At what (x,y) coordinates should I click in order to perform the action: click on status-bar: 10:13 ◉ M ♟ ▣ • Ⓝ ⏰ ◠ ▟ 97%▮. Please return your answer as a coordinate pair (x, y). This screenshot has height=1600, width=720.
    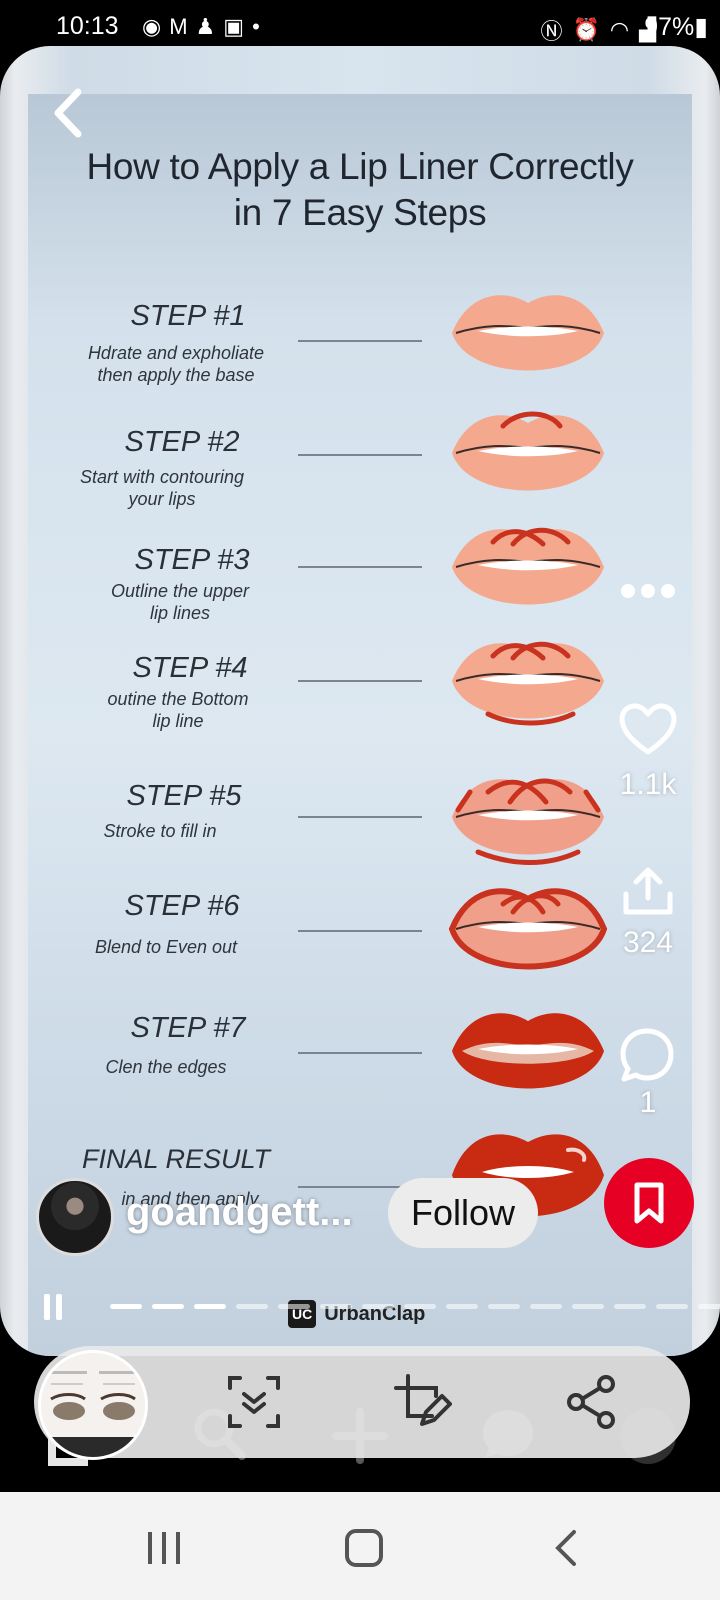
    Looking at the image, I should click on (360, 26).